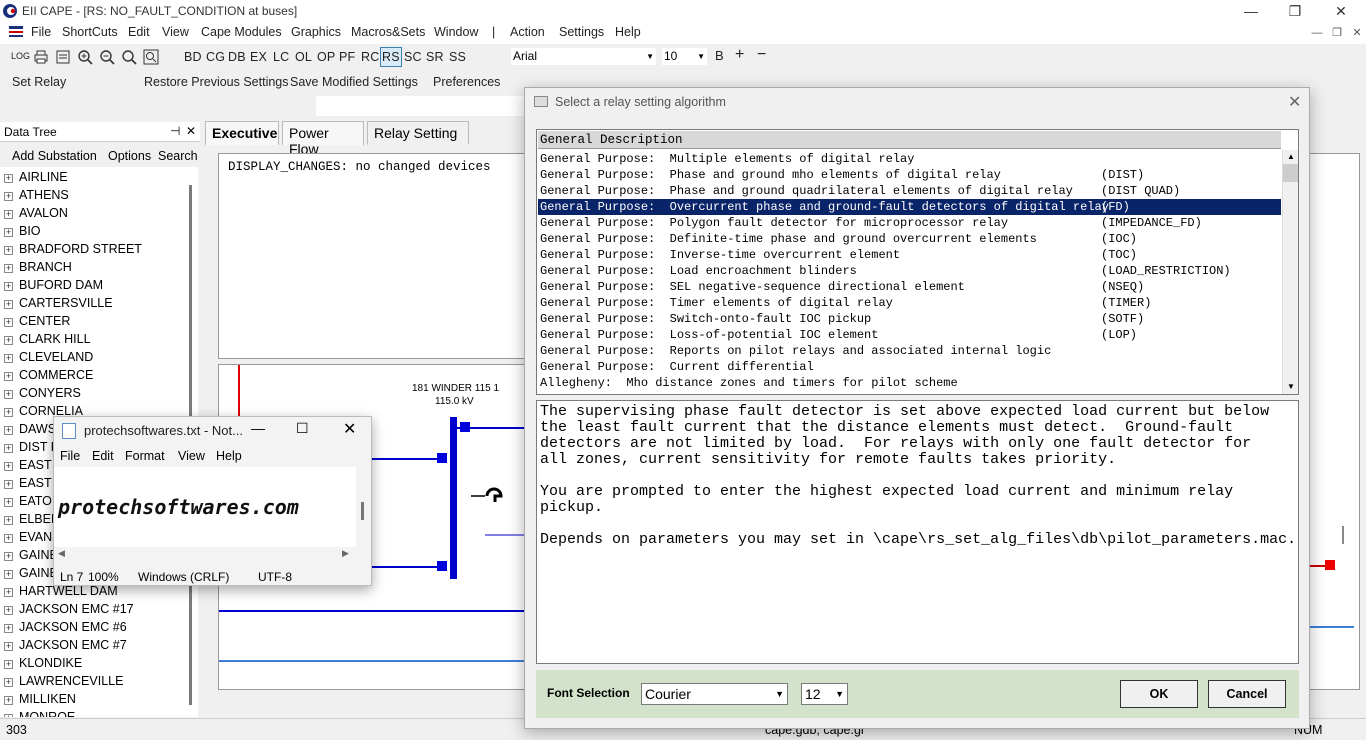  Describe the element at coordinates (628, 32) in the screenshot. I see `menu-help: Help` at that location.